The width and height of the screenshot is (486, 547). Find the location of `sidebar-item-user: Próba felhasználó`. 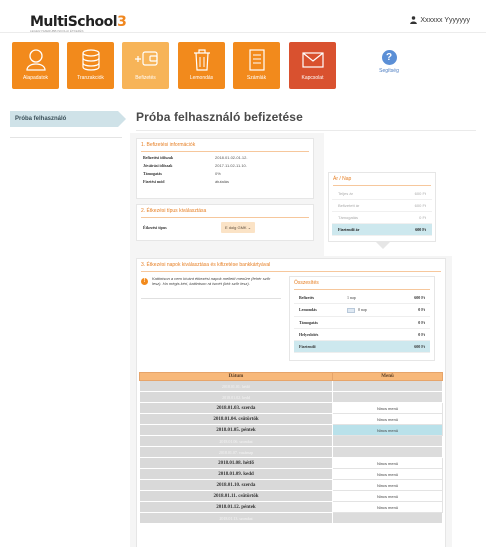

sidebar-item-user: Próba felhasználó is located at coordinates (68, 119).